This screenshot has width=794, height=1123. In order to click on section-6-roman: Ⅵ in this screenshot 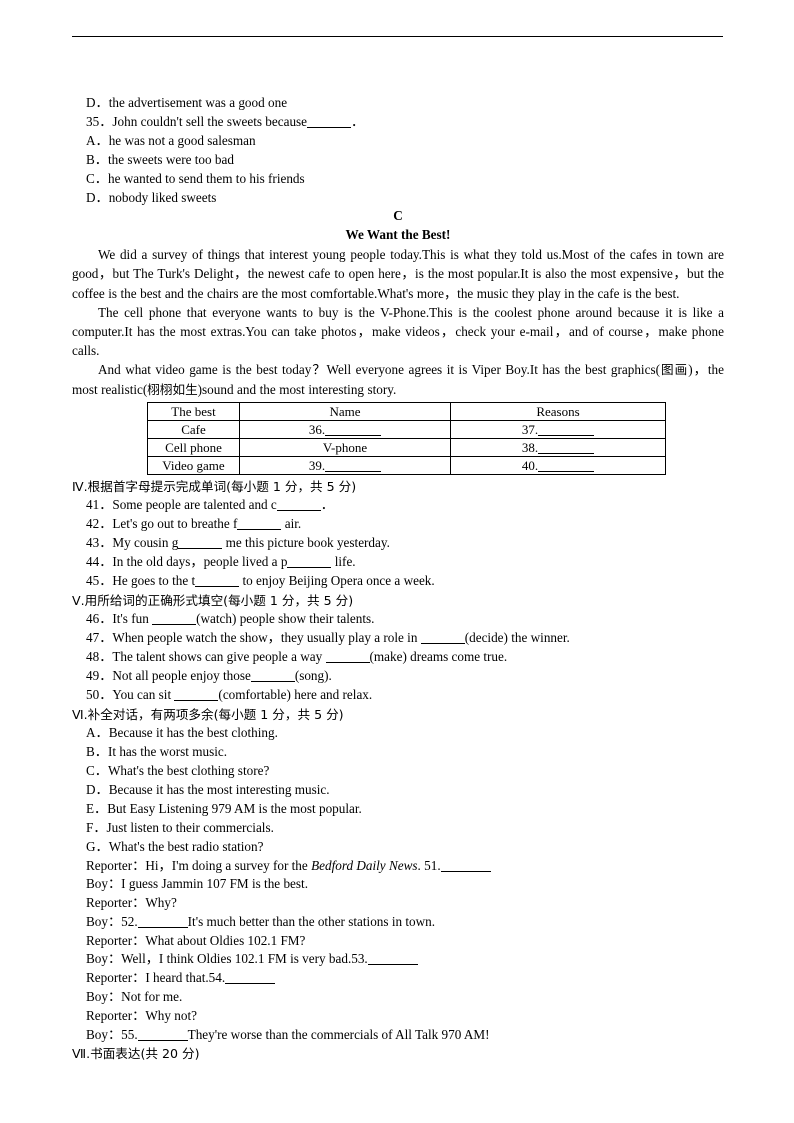, I will do `click(78, 714)`.